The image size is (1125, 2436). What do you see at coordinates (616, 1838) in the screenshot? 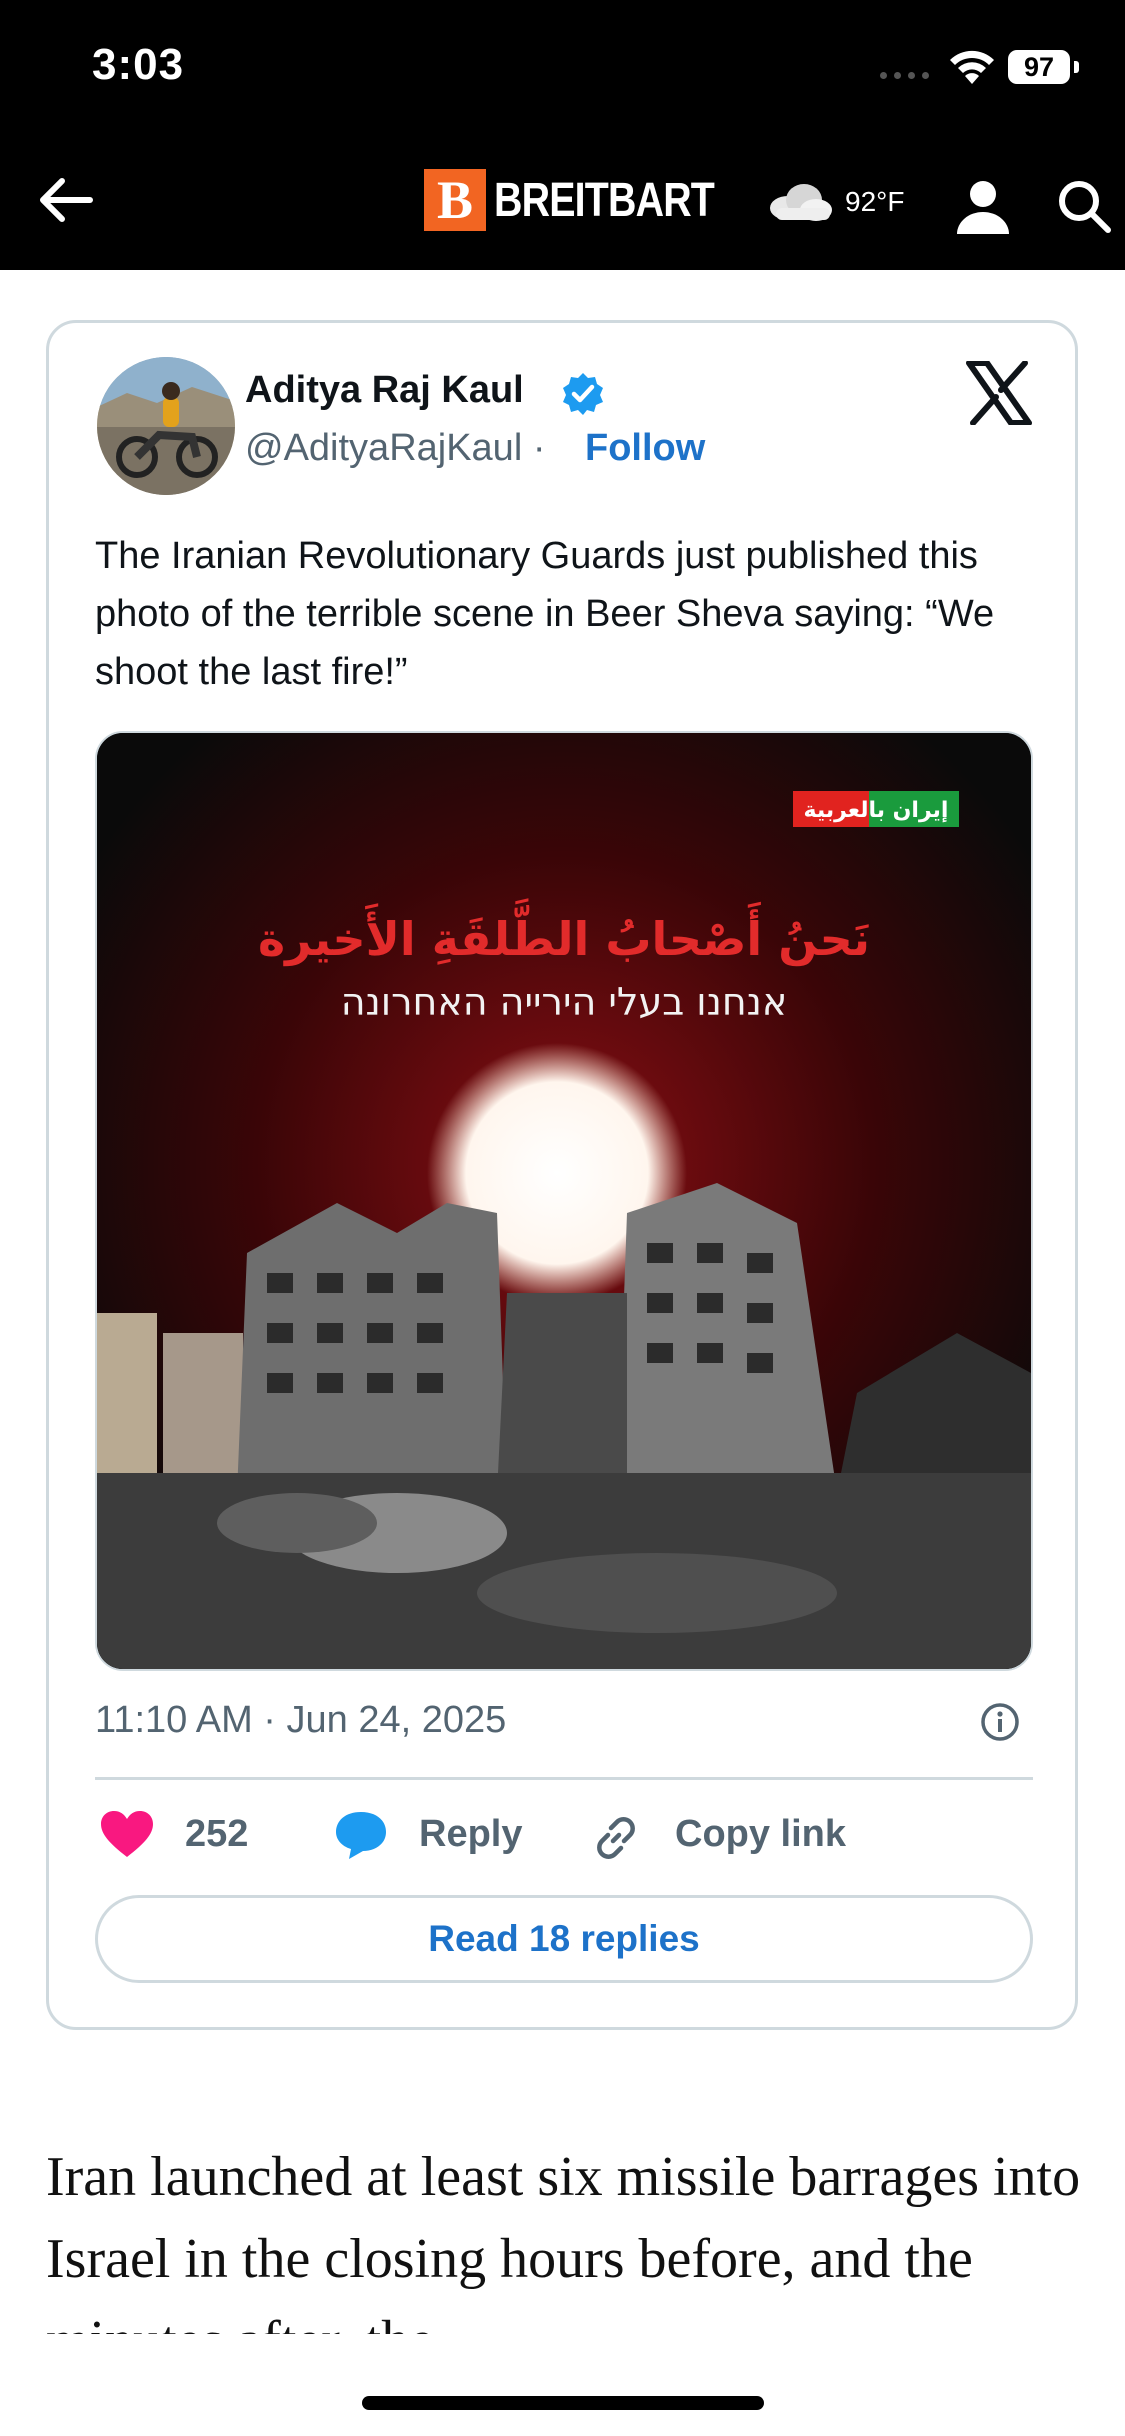
I see `link-icon` at bounding box center [616, 1838].